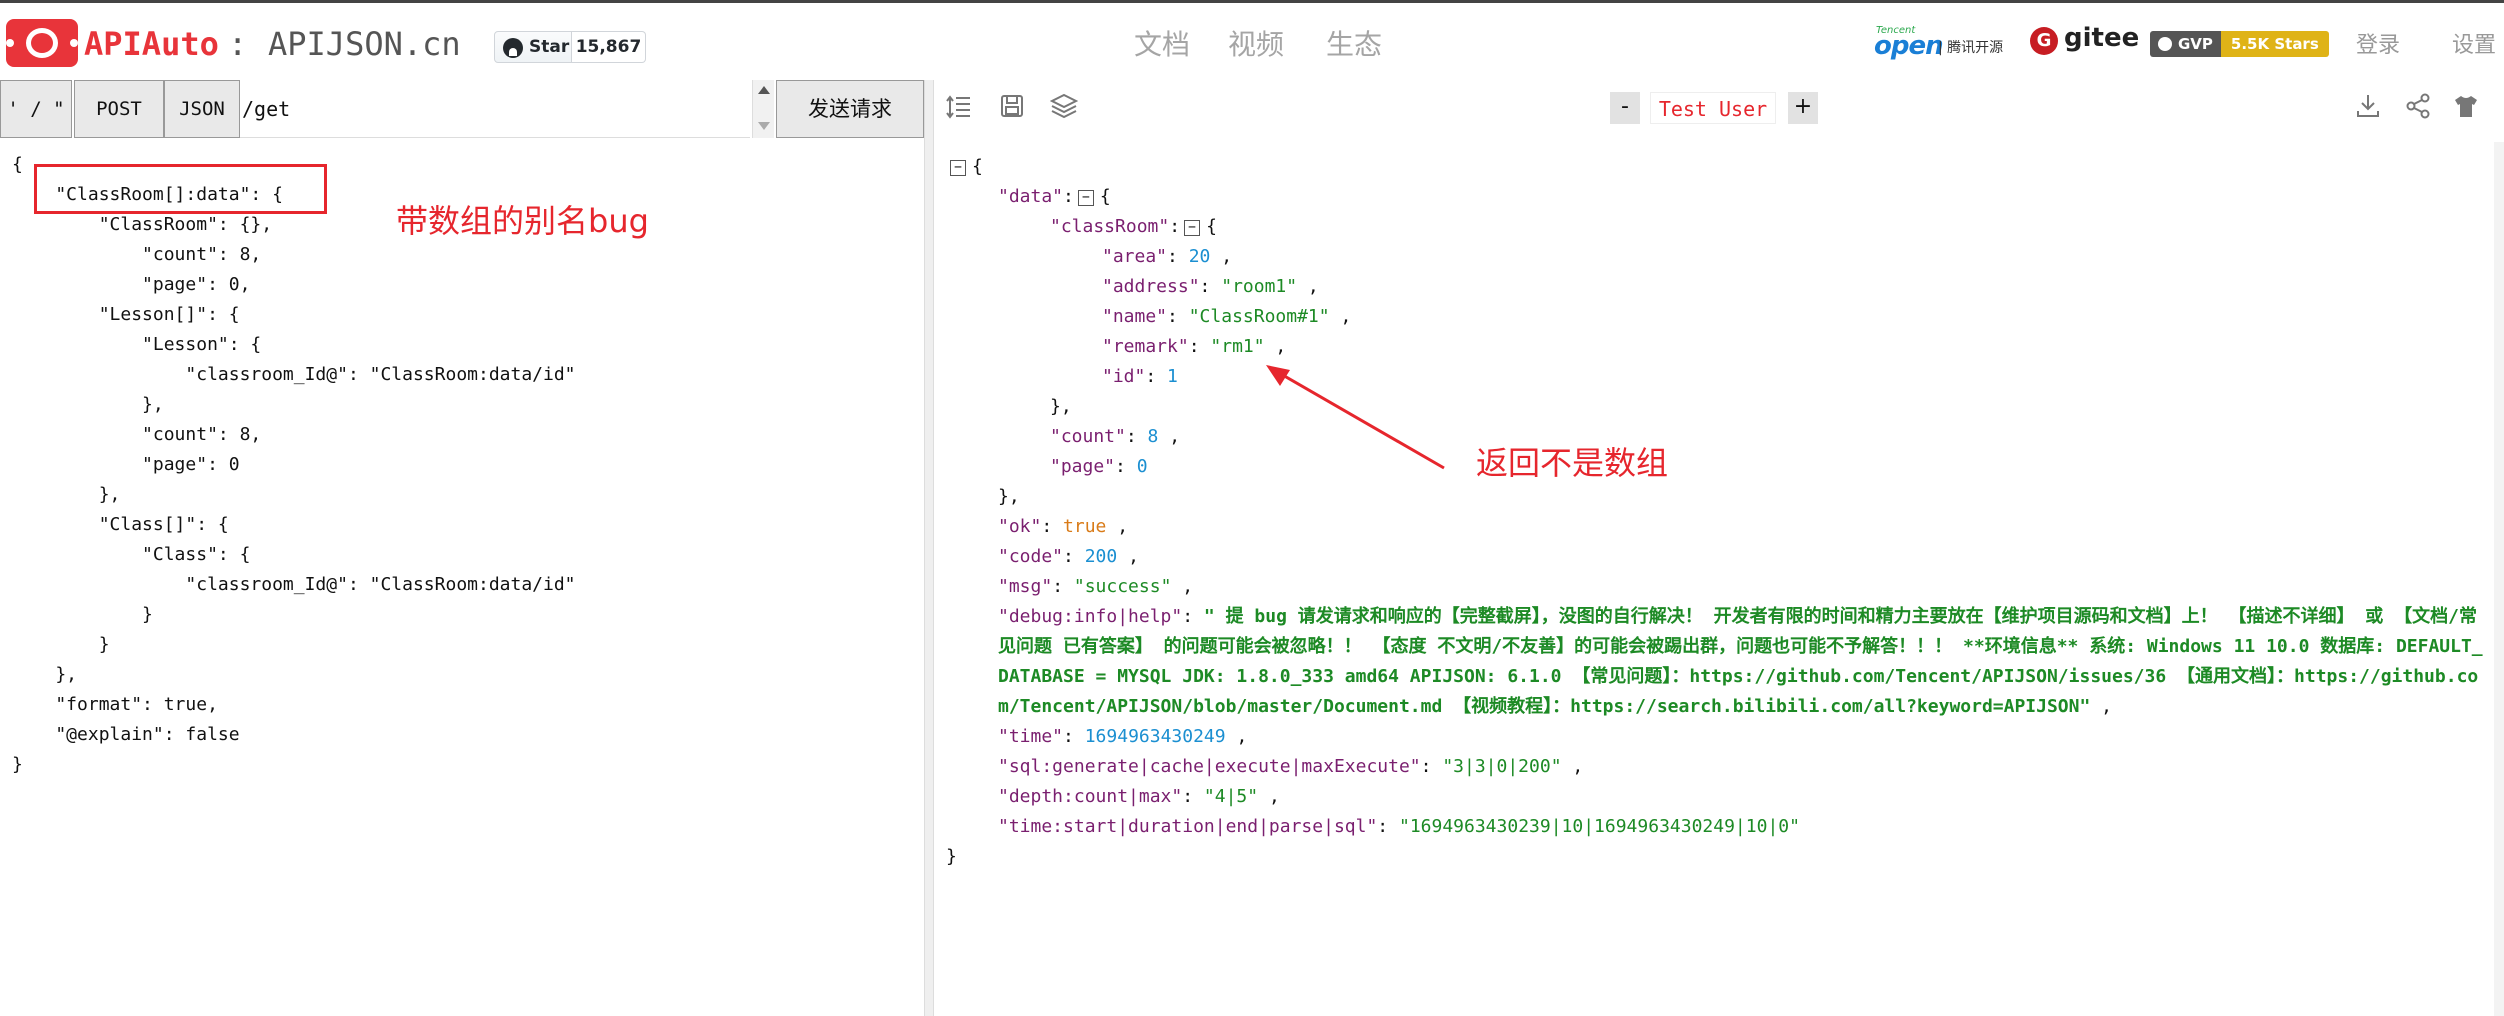 This screenshot has width=2504, height=1016. Describe the element at coordinates (1090, 616) in the screenshot. I see `json-key: "debug:info|help"` at that location.